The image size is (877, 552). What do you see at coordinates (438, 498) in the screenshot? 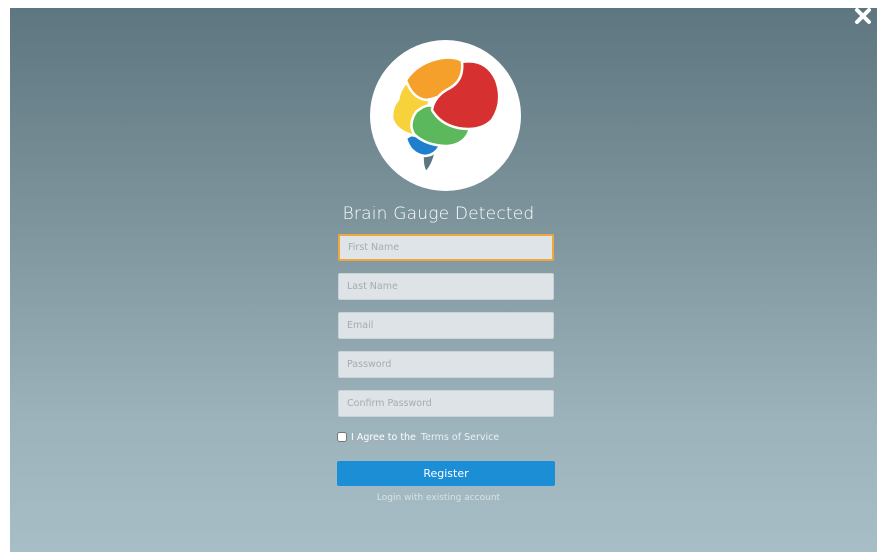
I see `login-existing-account-link: Login with existing account` at bounding box center [438, 498].